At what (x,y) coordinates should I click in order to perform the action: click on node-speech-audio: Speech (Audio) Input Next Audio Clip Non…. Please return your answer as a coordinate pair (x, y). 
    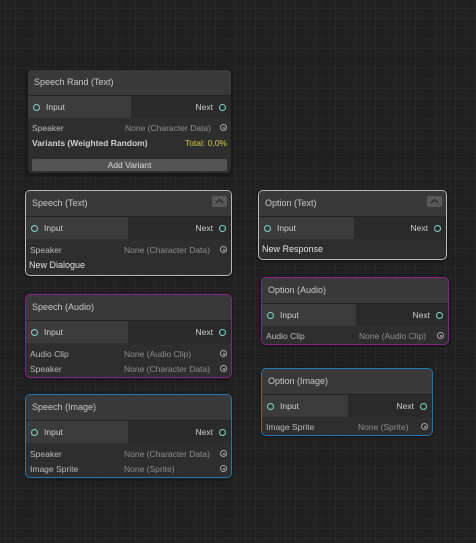
    Looking at the image, I should click on (128, 336).